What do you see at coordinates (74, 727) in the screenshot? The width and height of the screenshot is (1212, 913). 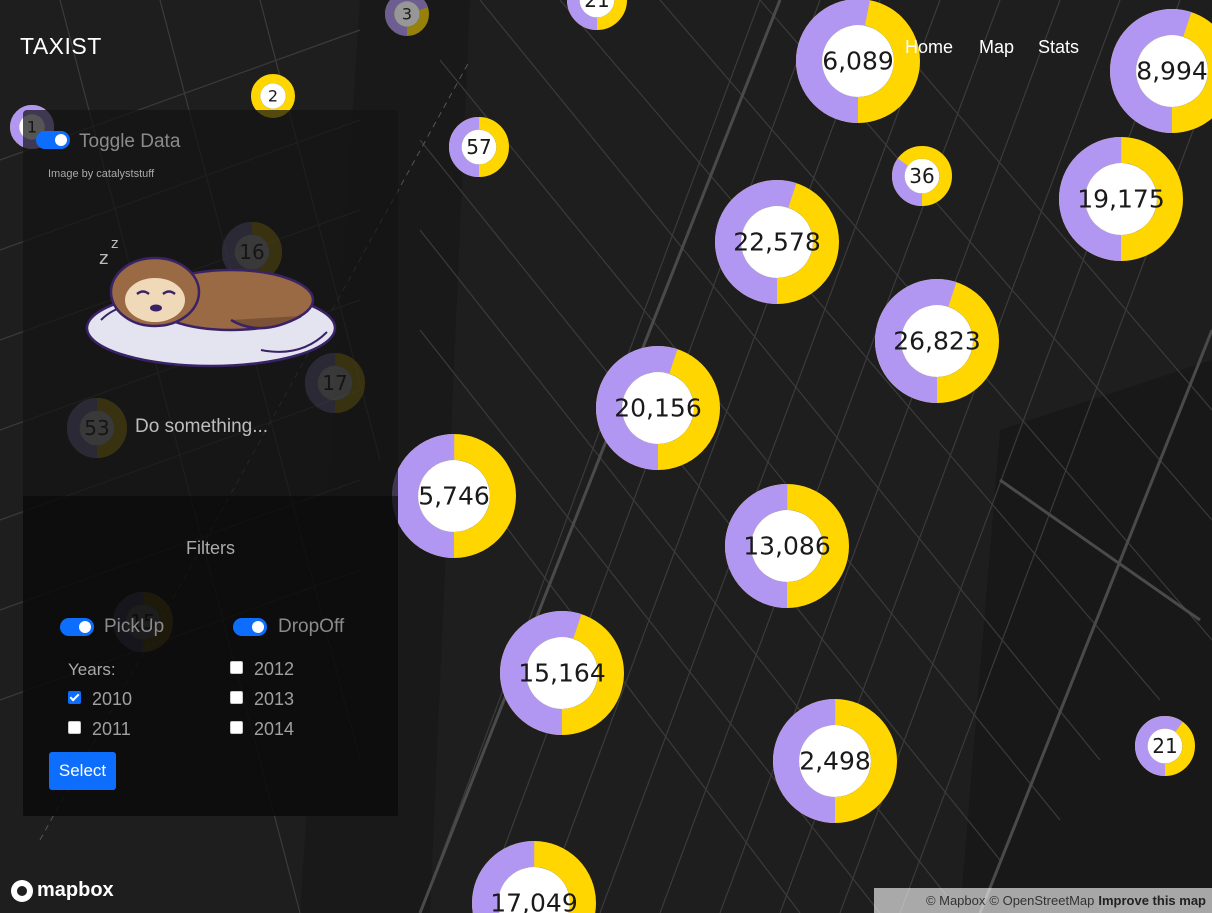 I see `year-2011-checkbox` at bounding box center [74, 727].